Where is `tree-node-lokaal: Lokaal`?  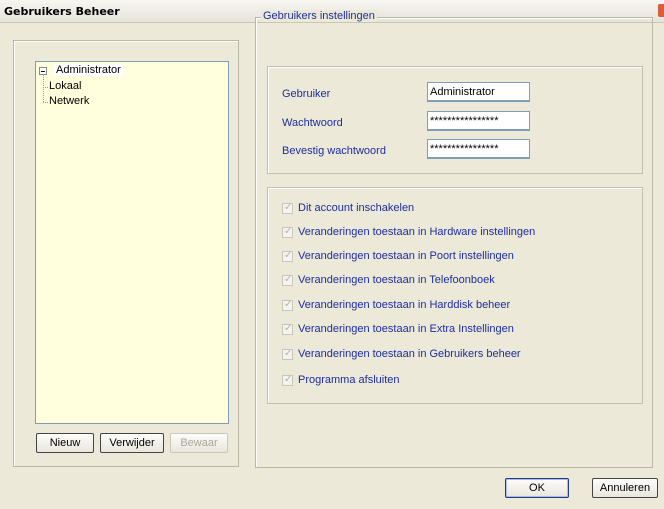 tree-node-lokaal: Lokaal is located at coordinates (65, 86).